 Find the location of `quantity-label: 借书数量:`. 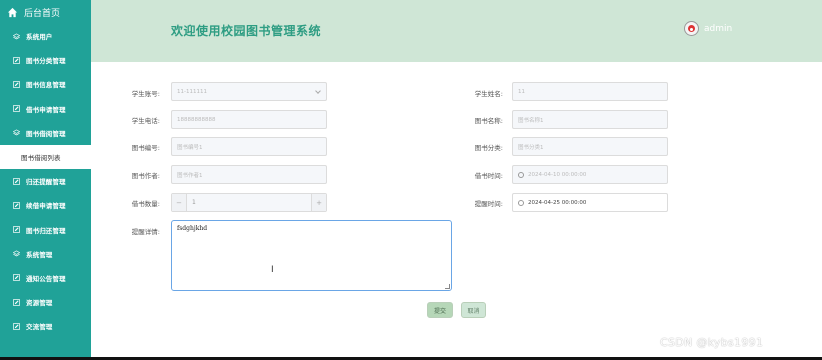

quantity-label: 借书数量: is located at coordinates (145, 204).